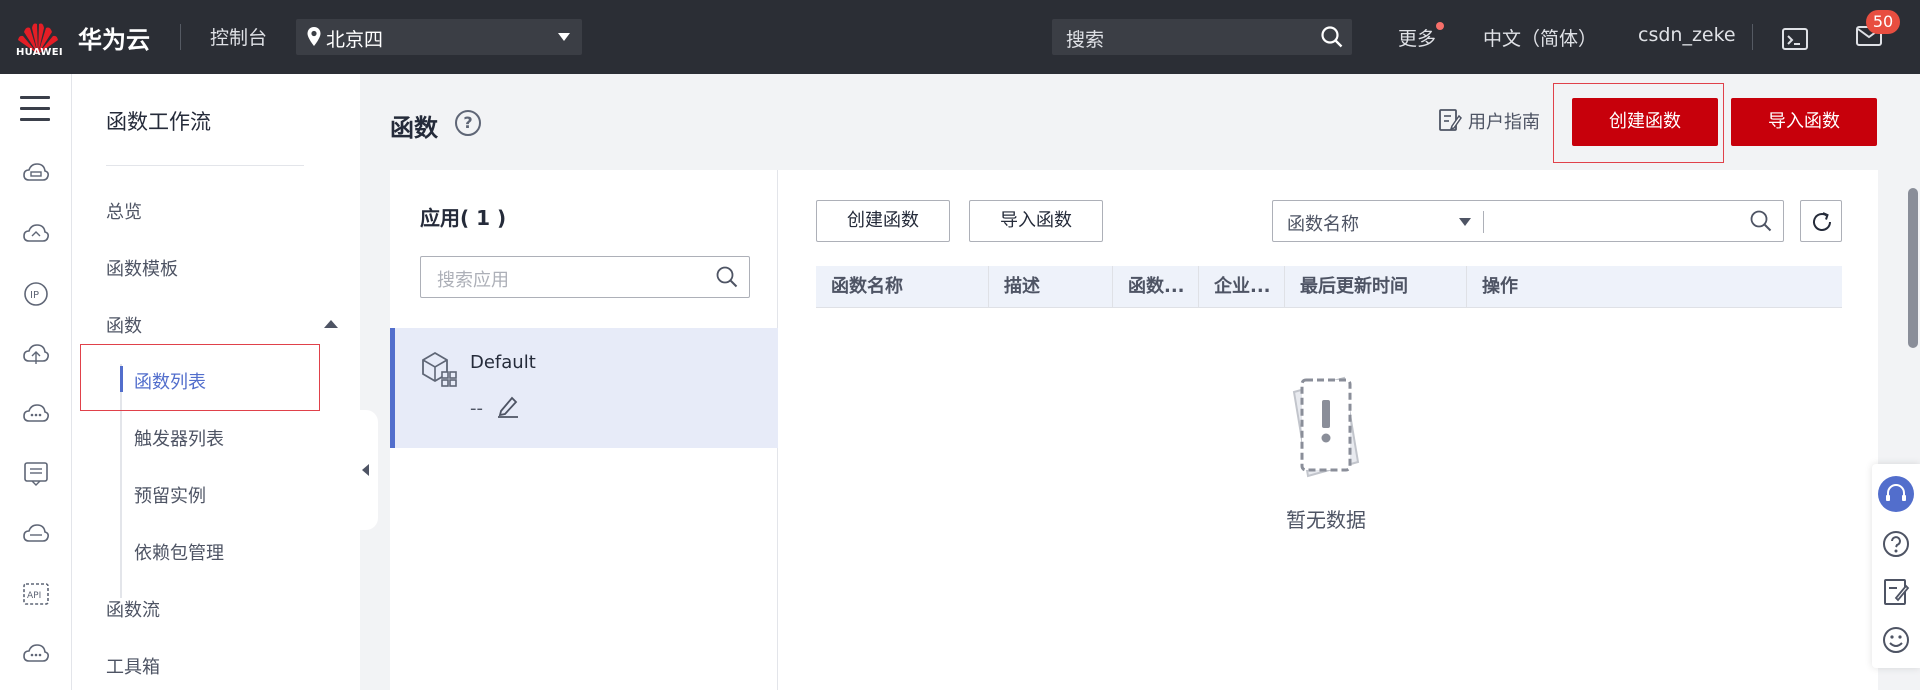  Describe the element at coordinates (36, 174) in the screenshot. I see `cloud-server-icon` at that location.